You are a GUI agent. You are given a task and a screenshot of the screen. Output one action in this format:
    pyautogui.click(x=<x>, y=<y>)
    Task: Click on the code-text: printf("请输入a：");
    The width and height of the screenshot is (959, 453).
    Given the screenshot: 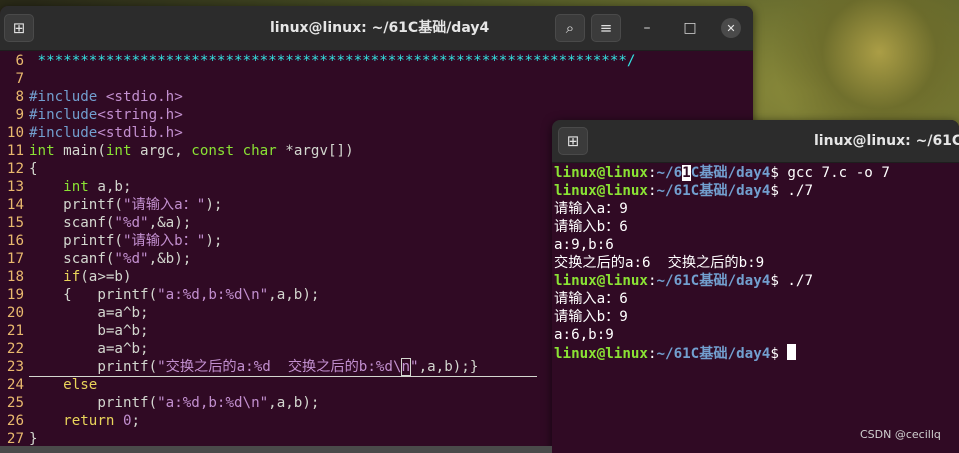 What is the action you would take?
    pyautogui.click(x=125, y=205)
    